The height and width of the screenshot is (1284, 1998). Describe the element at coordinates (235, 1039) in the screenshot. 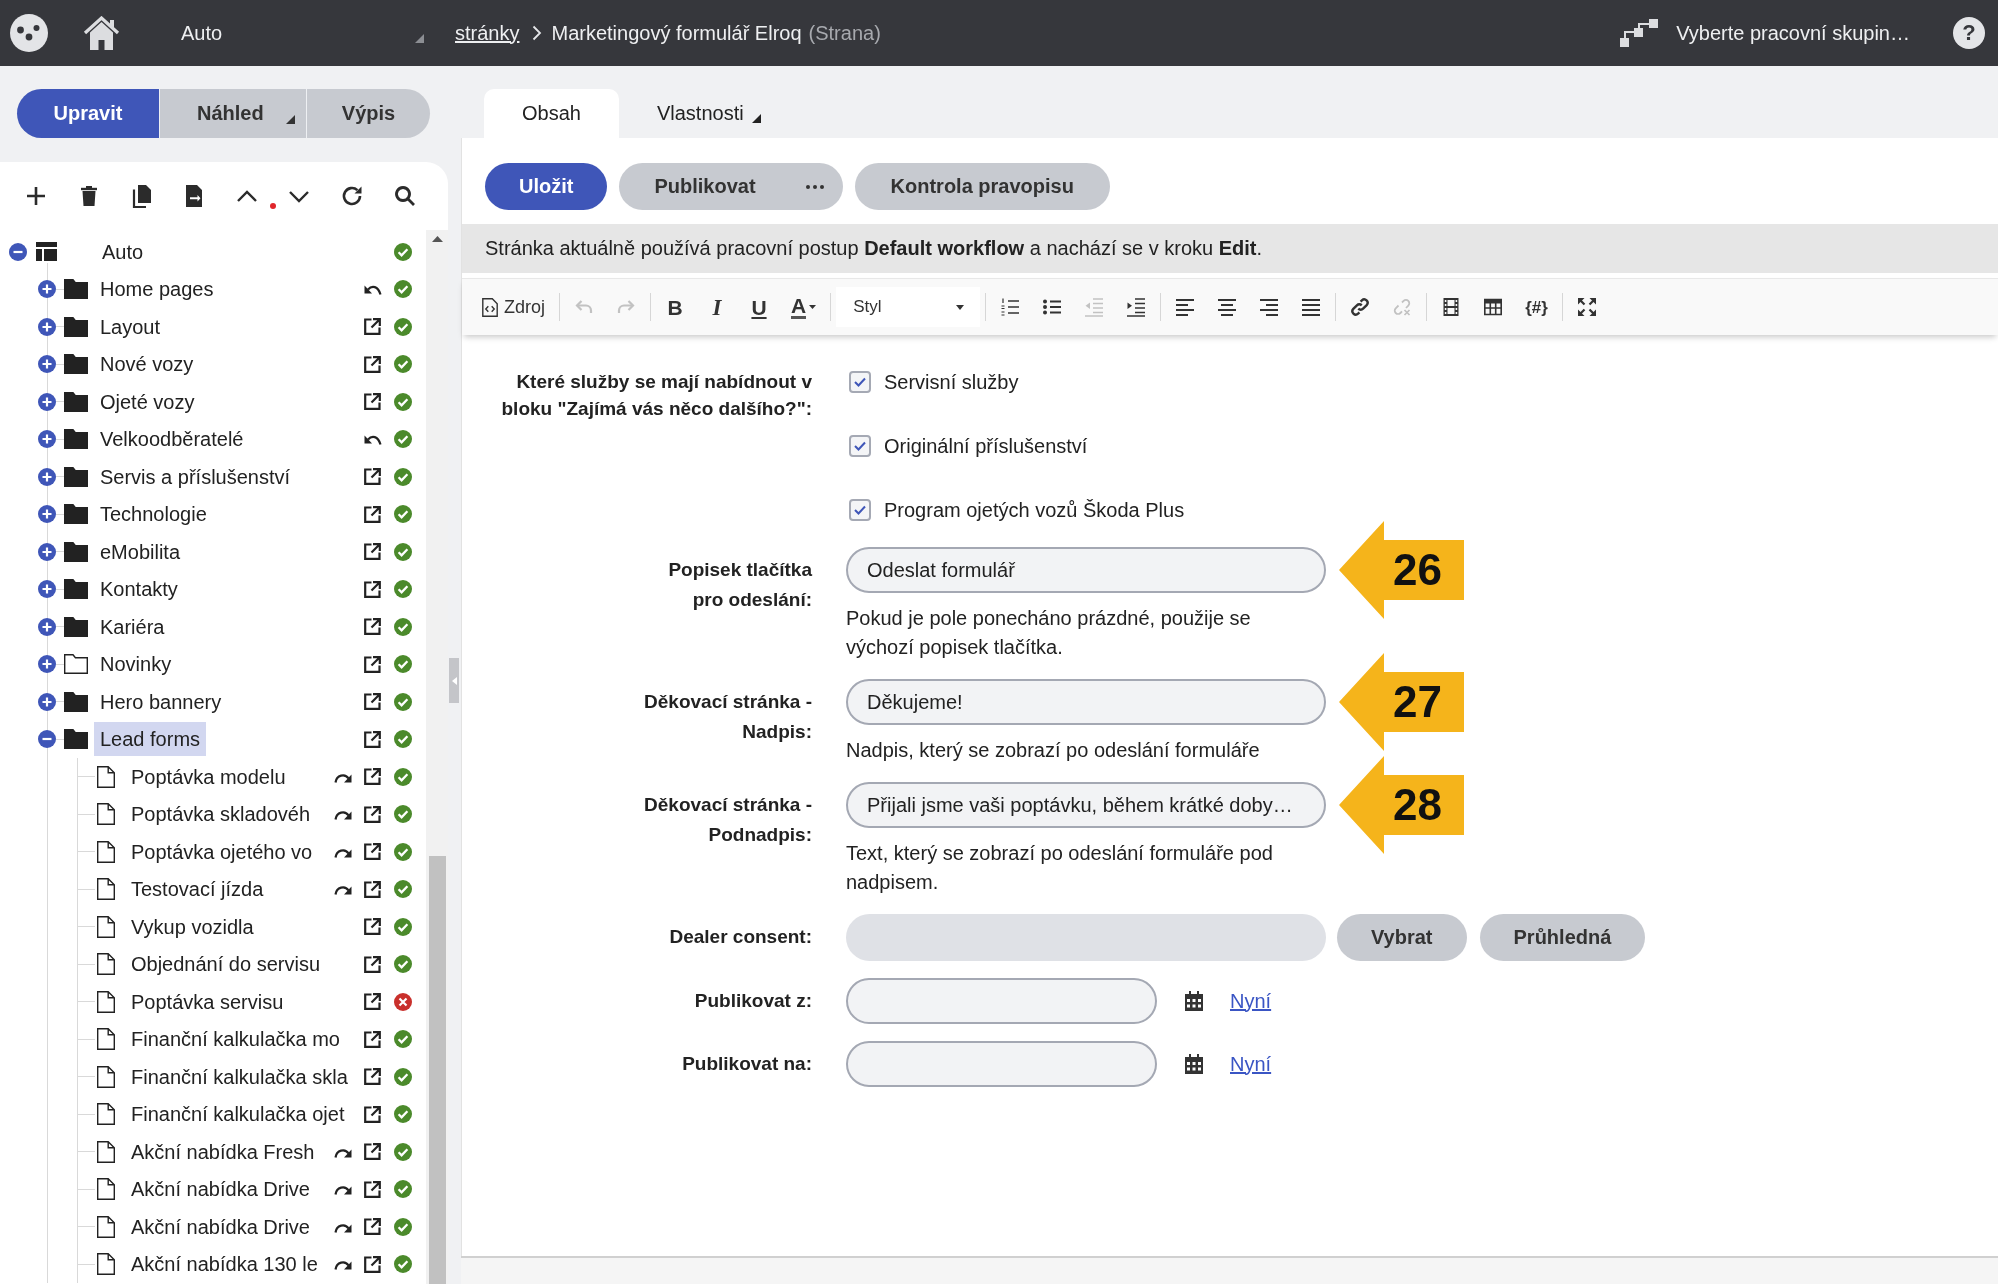

I see `tree-item: Finanční kalkulačka mo` at that location.